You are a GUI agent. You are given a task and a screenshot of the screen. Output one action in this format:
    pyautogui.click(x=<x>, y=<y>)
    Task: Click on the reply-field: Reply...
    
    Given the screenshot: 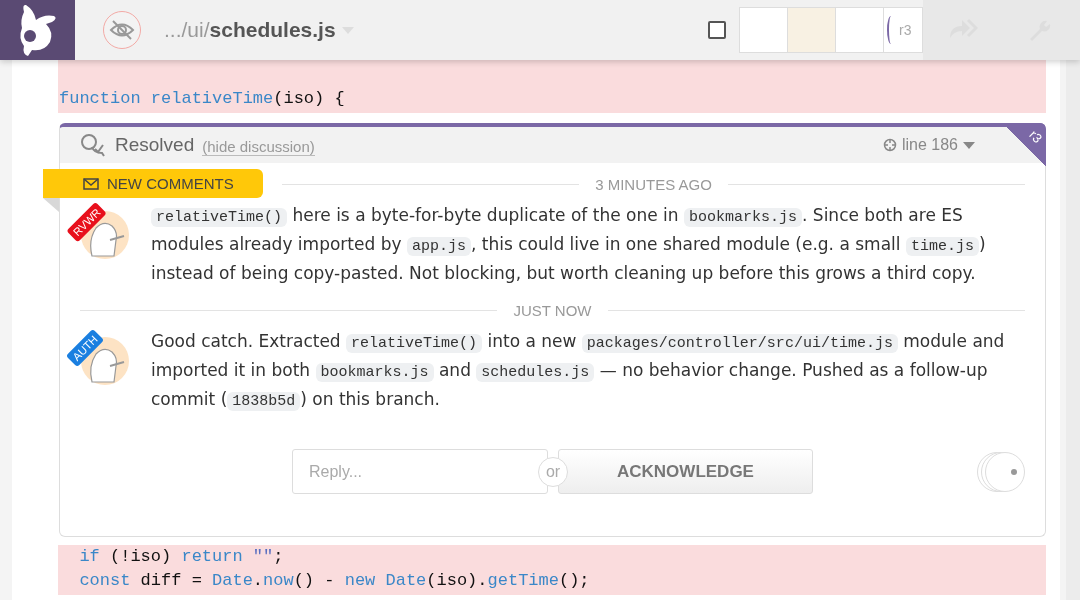 What is the action you would take?
    pyautogui.click(x=420, y=471)
    